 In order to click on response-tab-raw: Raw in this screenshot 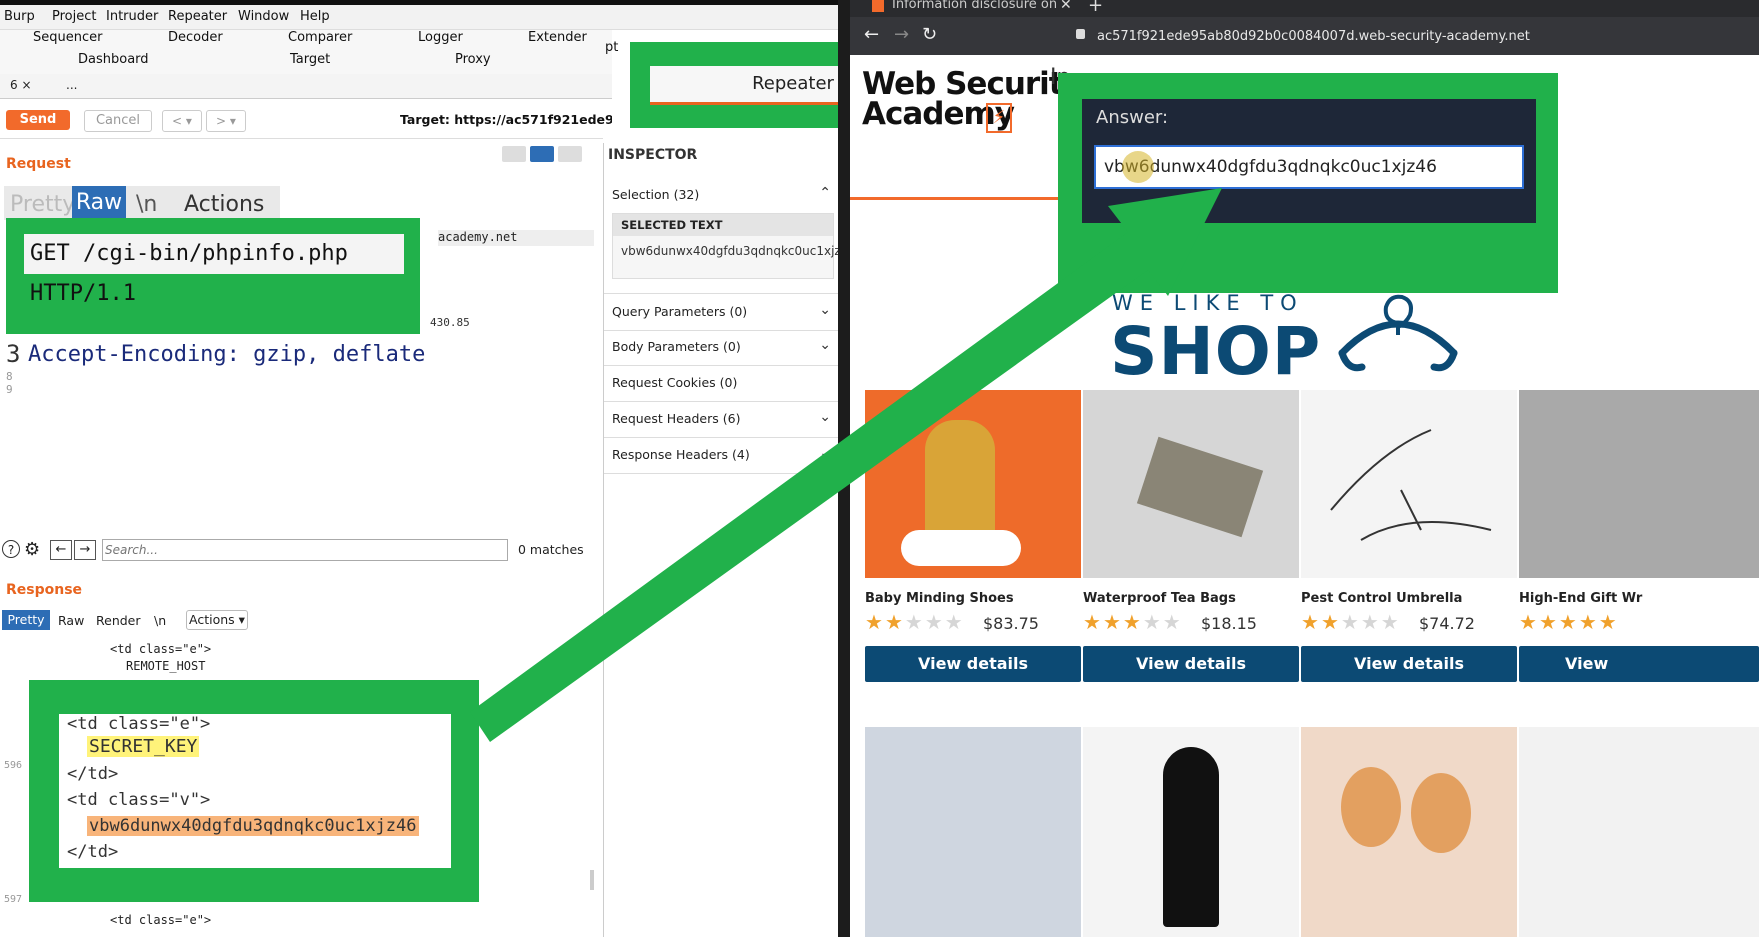, I will do `click(71, 620)`.